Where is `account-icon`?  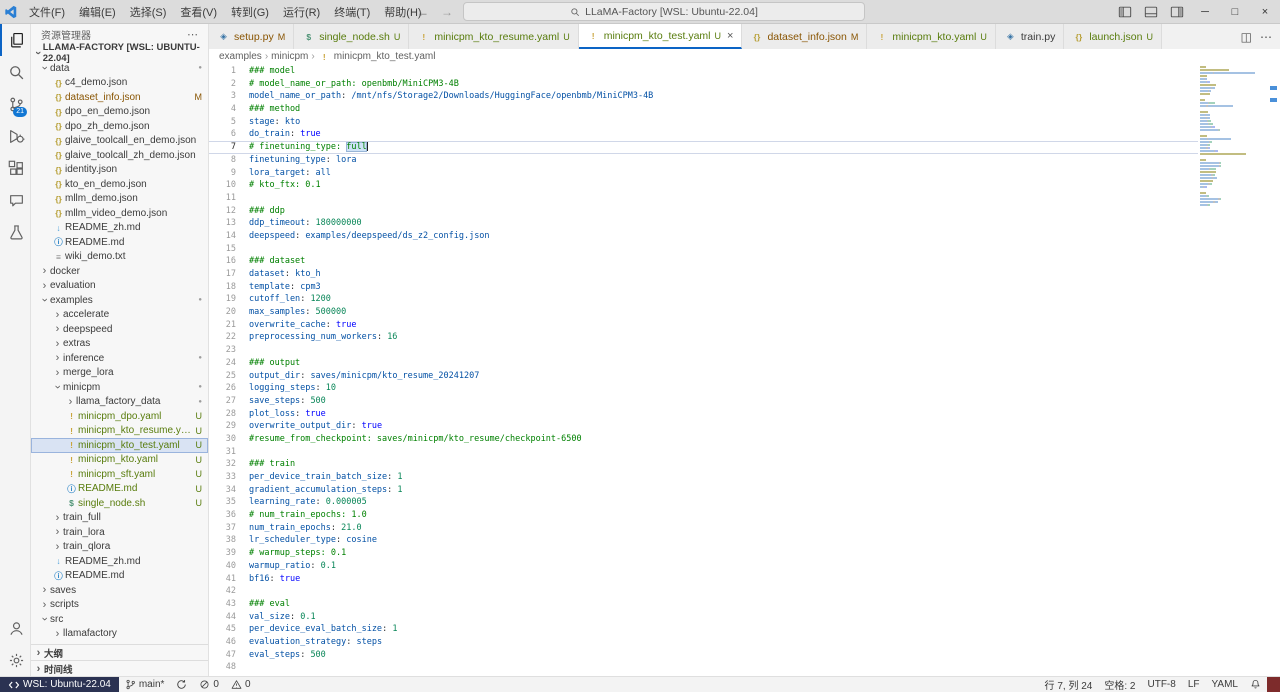 account-icon is located at coordinates (15, 628).